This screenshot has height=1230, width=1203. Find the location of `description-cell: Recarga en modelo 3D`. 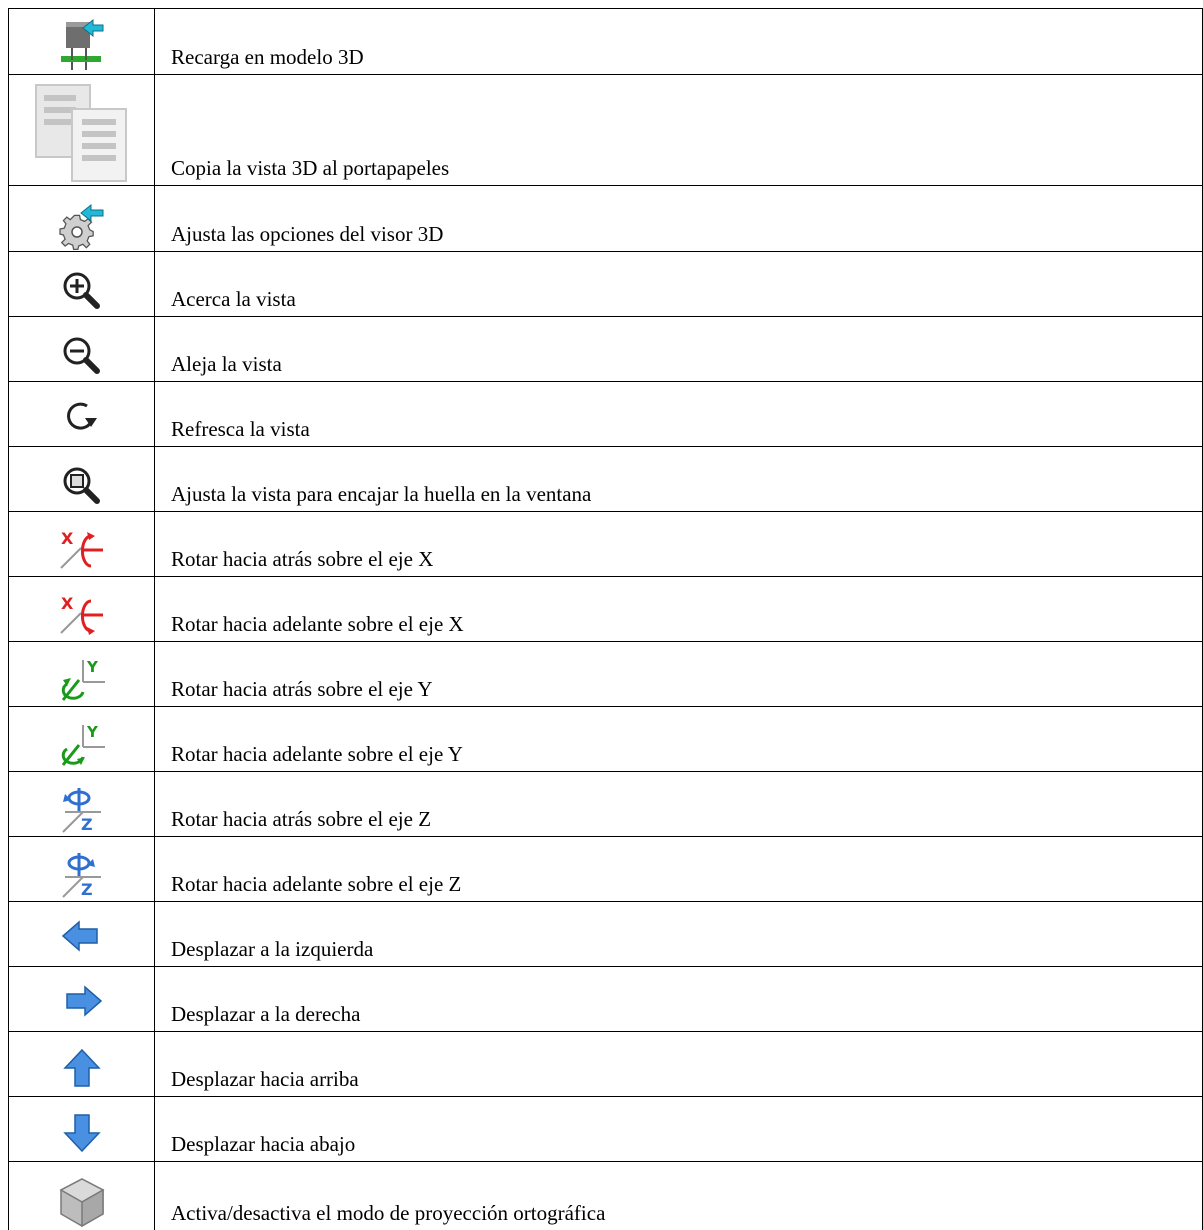

description-cell: Recarga en modelo 3D is located at coordinates (678, 41).